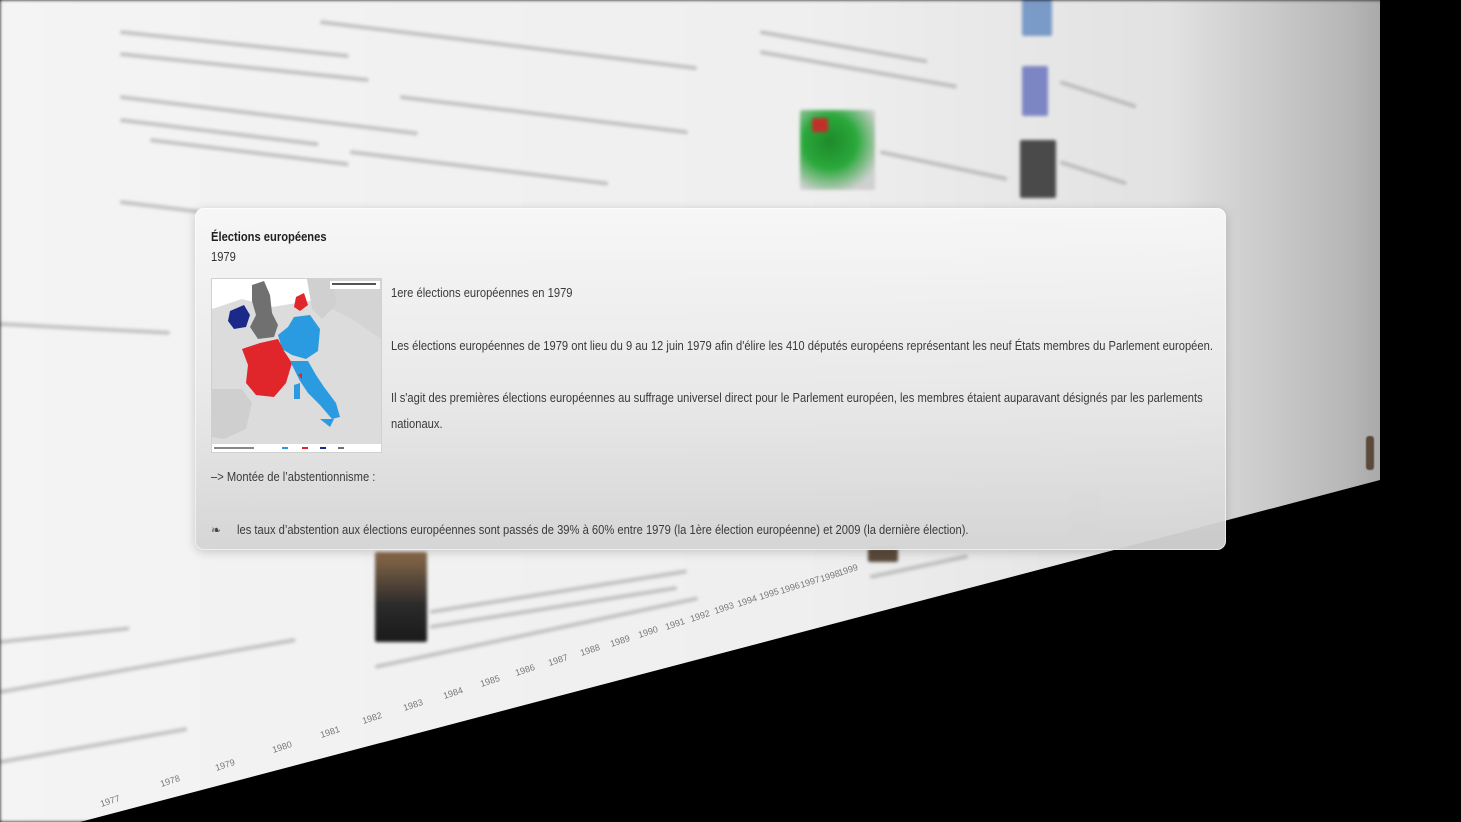 Image resolution: width=1461 pixels, height=822 pixels. What do you see at coordinates (401, 597) in the screenshot?
I see `blurred-portrait` at bounding box center [401, 597].